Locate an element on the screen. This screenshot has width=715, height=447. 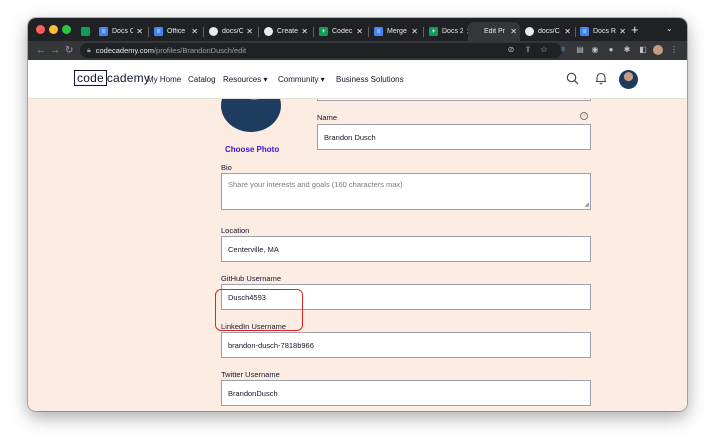
extension-reader-icon: ▤ is located at coordinates (580, 50).